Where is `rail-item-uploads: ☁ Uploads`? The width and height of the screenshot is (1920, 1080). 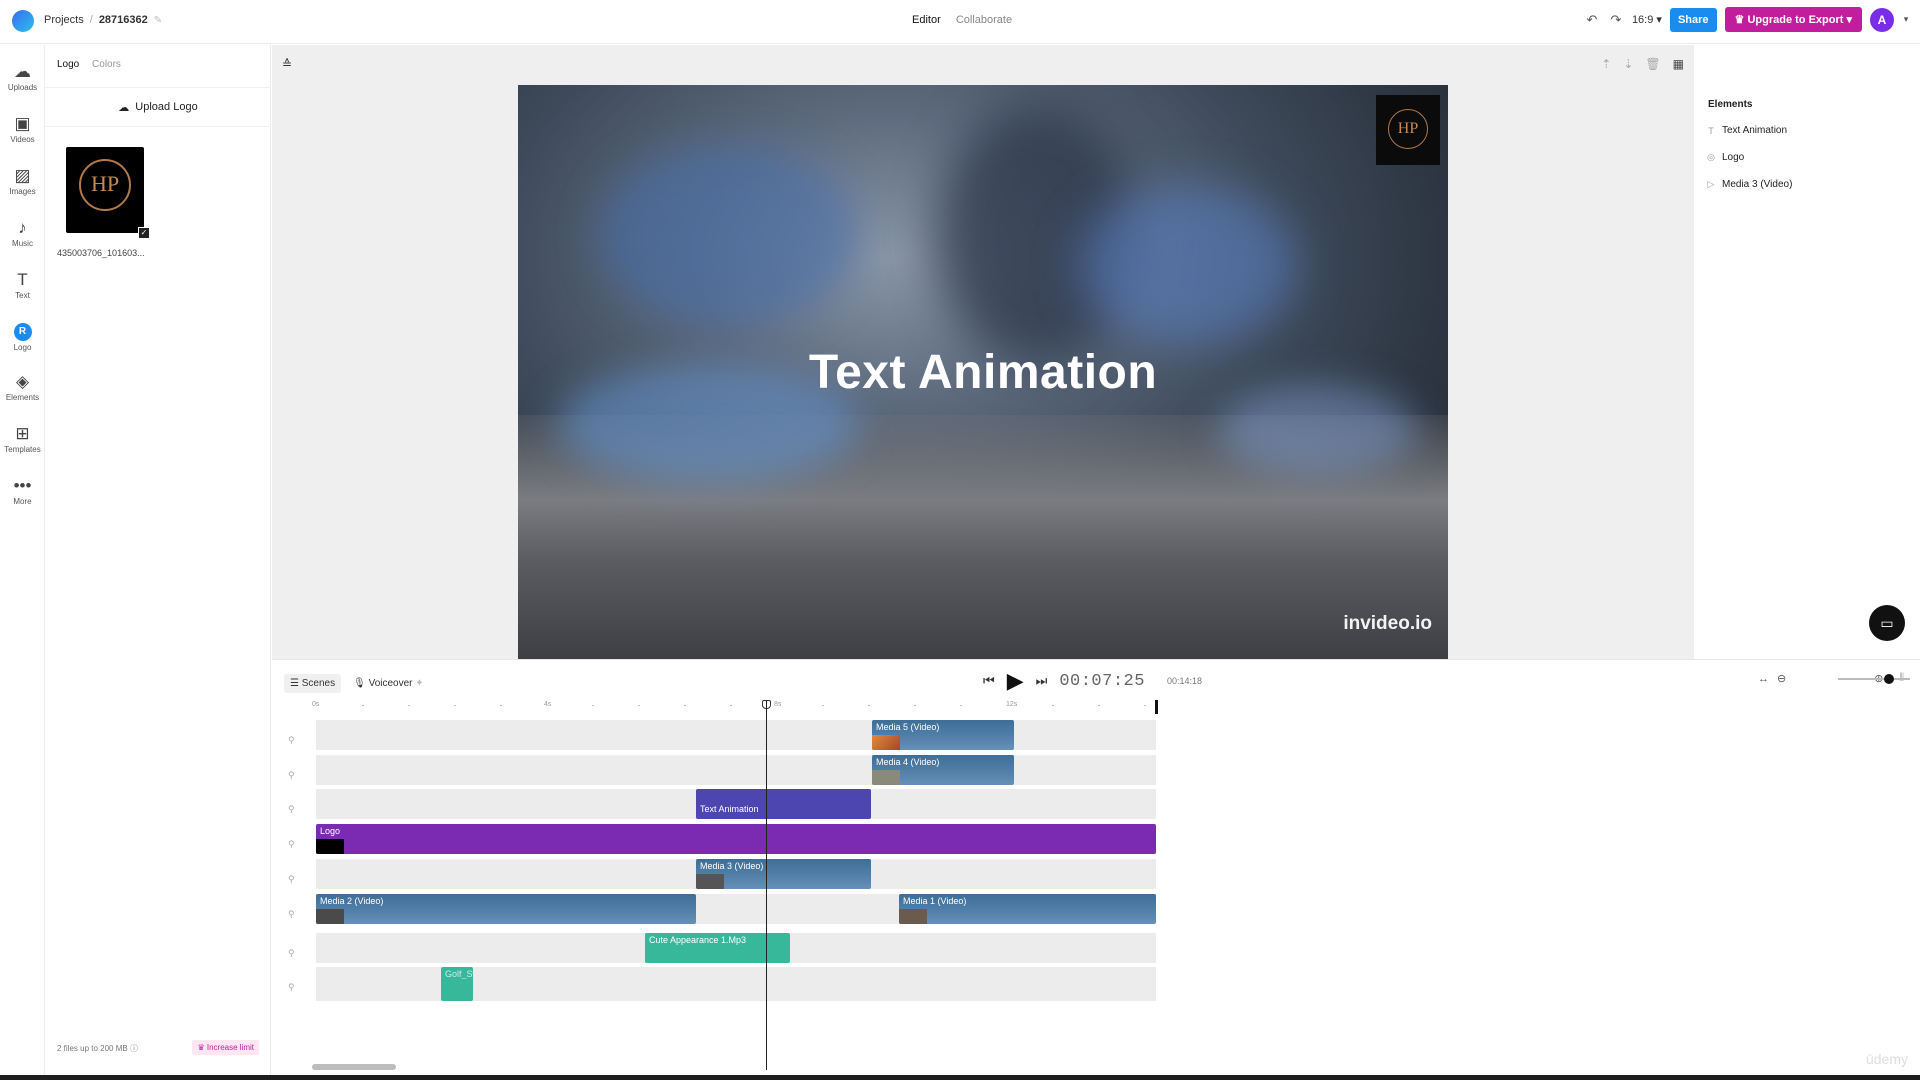
rail-item-uploads: ☁ Uploads is located at coordinates (22, 76).